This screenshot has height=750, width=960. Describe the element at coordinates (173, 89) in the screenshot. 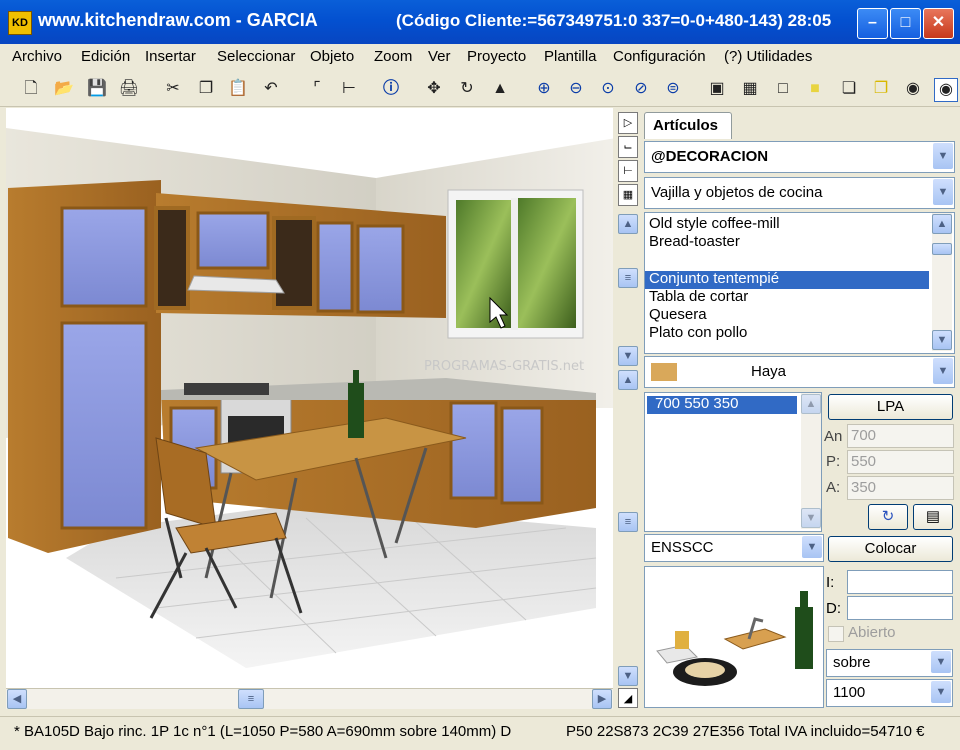

I see `cut-icon: ✂` at that location.